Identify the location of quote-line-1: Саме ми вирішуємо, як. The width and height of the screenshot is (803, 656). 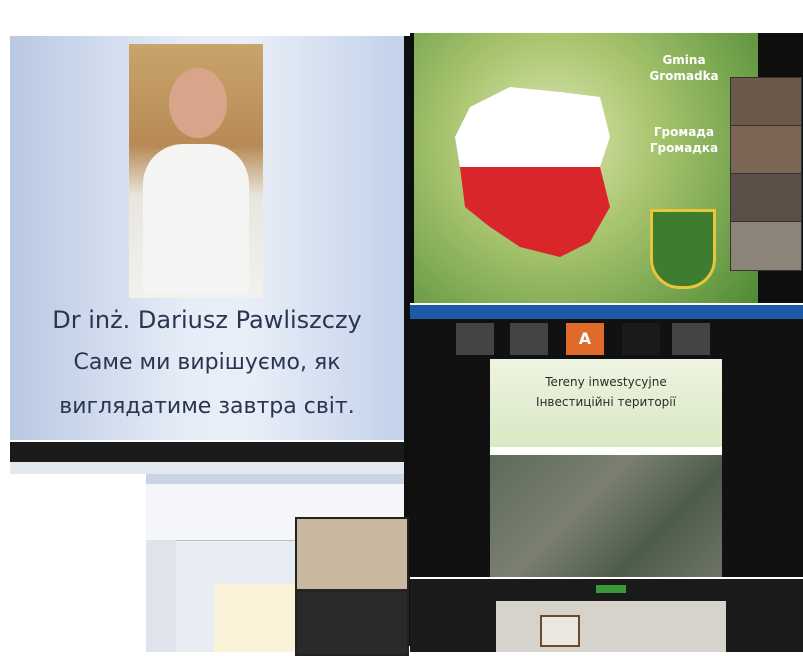
(207, 362).